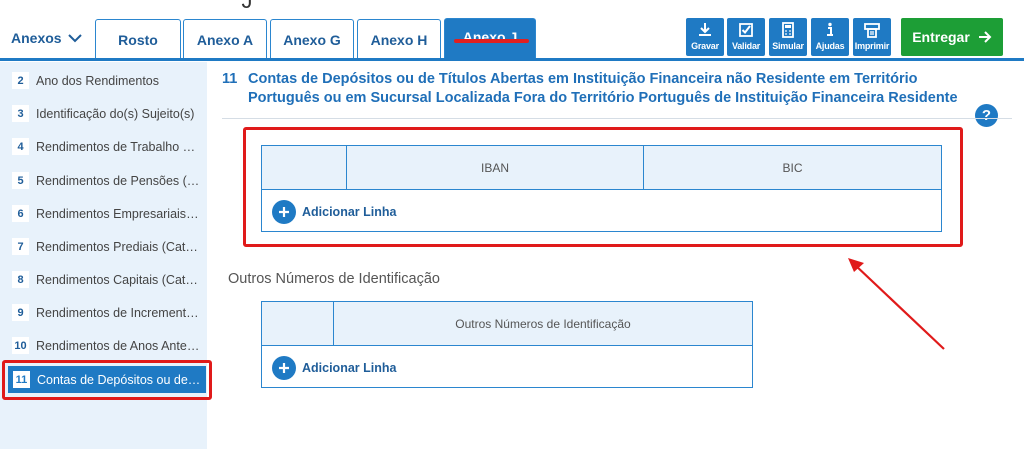 The height and width of the screenshot is (449, 1024). I want to click on download-icon, so click(705, 29).